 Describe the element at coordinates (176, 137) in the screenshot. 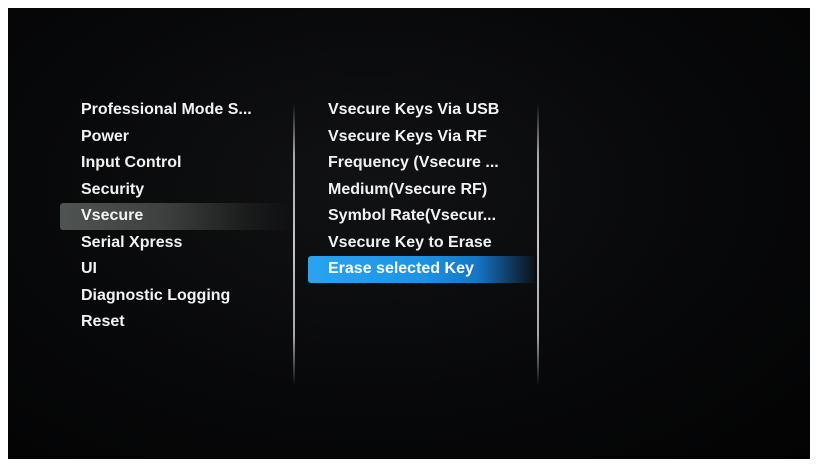

I see `menu-item-power: Power` at that location.